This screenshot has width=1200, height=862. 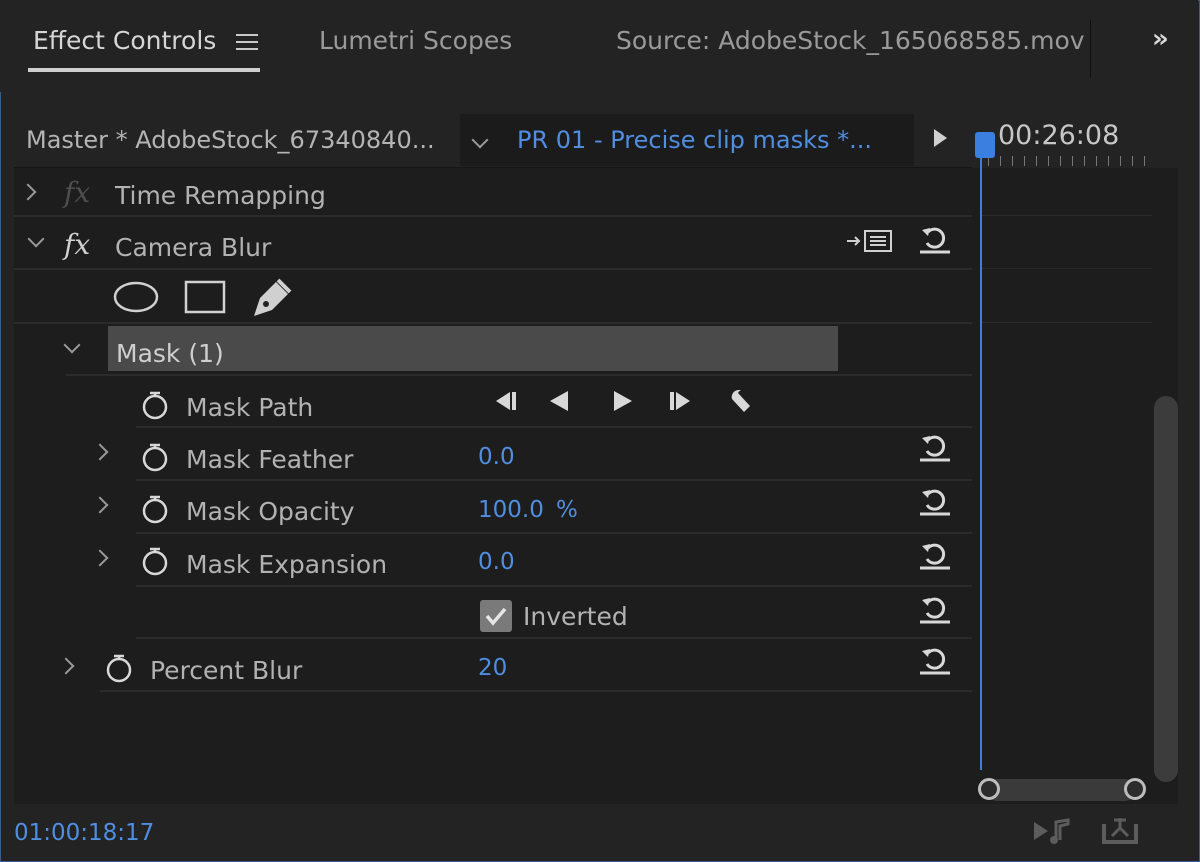 I want to click on mask-opacity-label: Mask Opacity, so click(x=270, y=511).